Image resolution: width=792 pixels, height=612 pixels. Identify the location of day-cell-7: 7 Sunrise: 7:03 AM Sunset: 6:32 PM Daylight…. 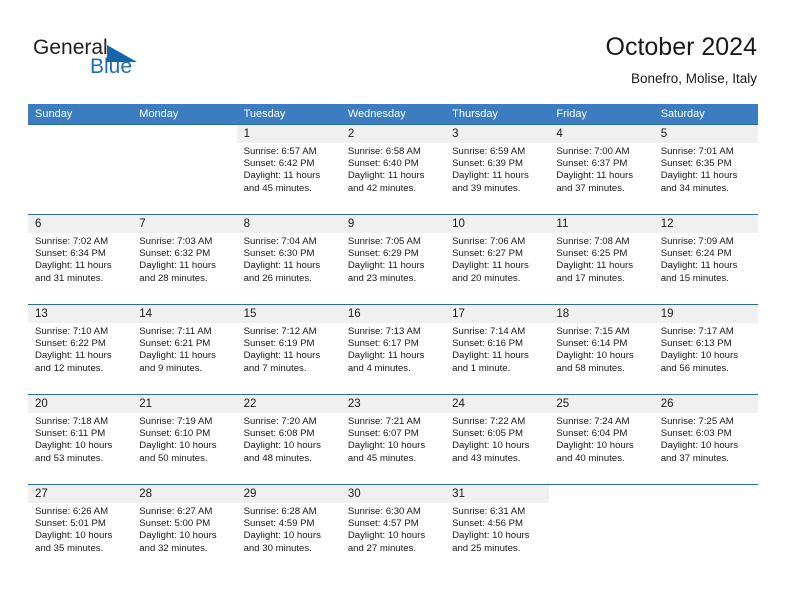
(184, 259).